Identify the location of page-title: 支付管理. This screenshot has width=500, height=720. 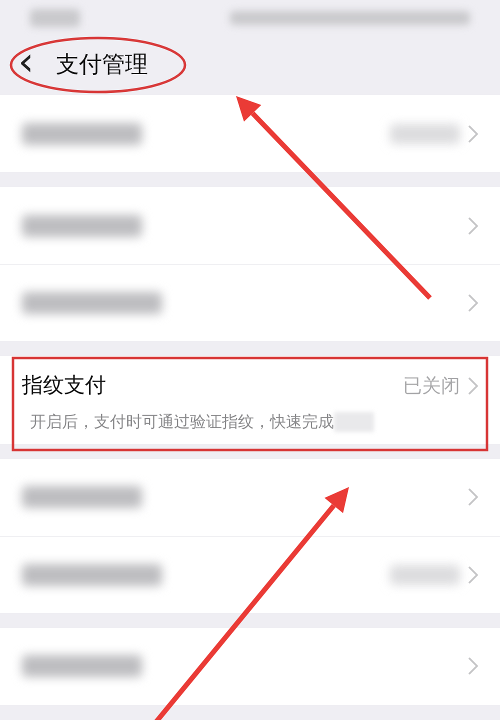
(102, 65).